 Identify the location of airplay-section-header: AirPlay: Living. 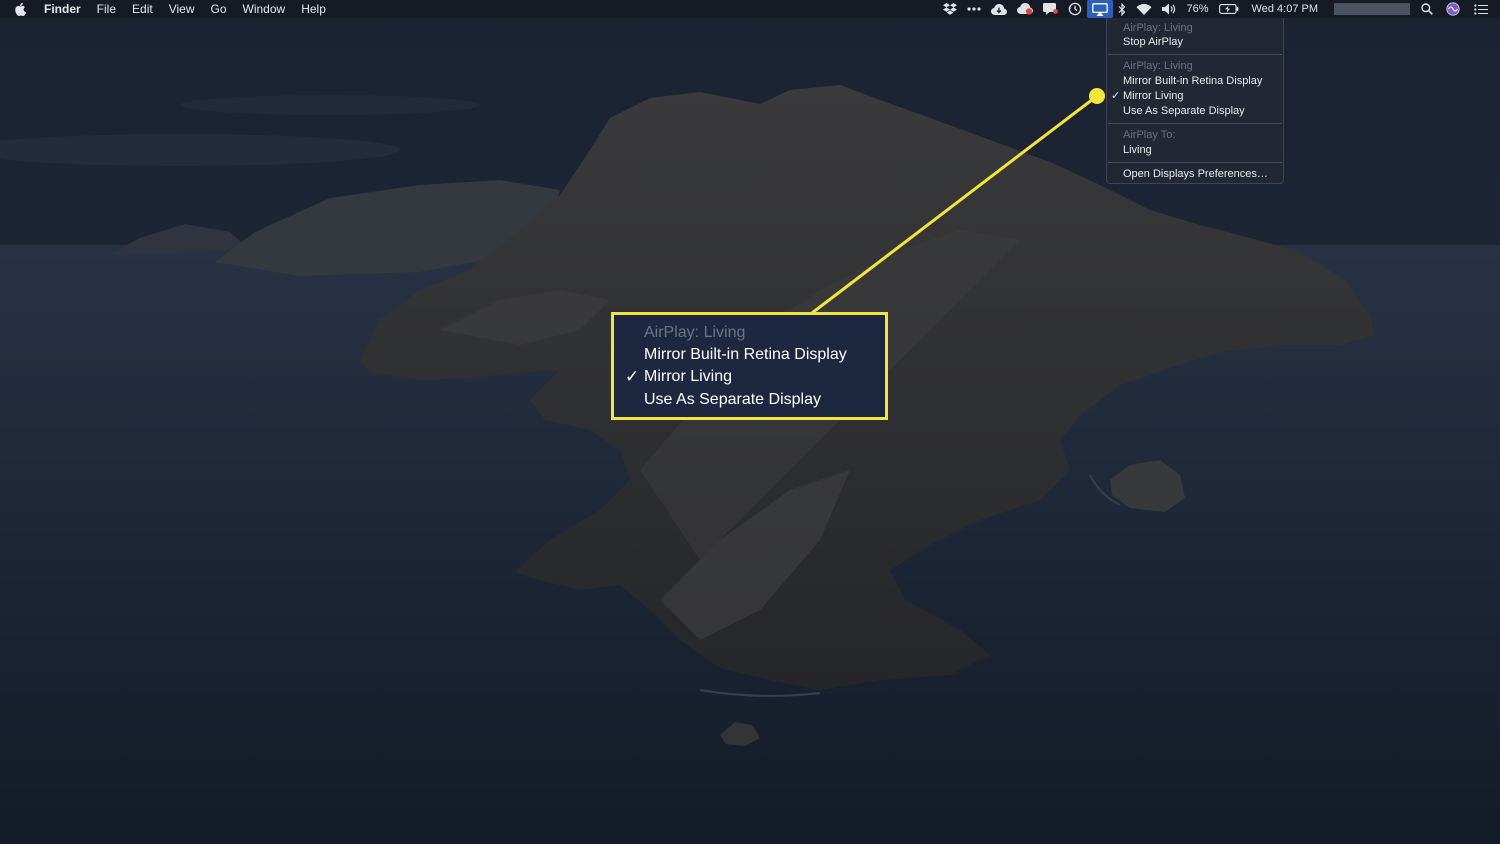
(1158, 28).